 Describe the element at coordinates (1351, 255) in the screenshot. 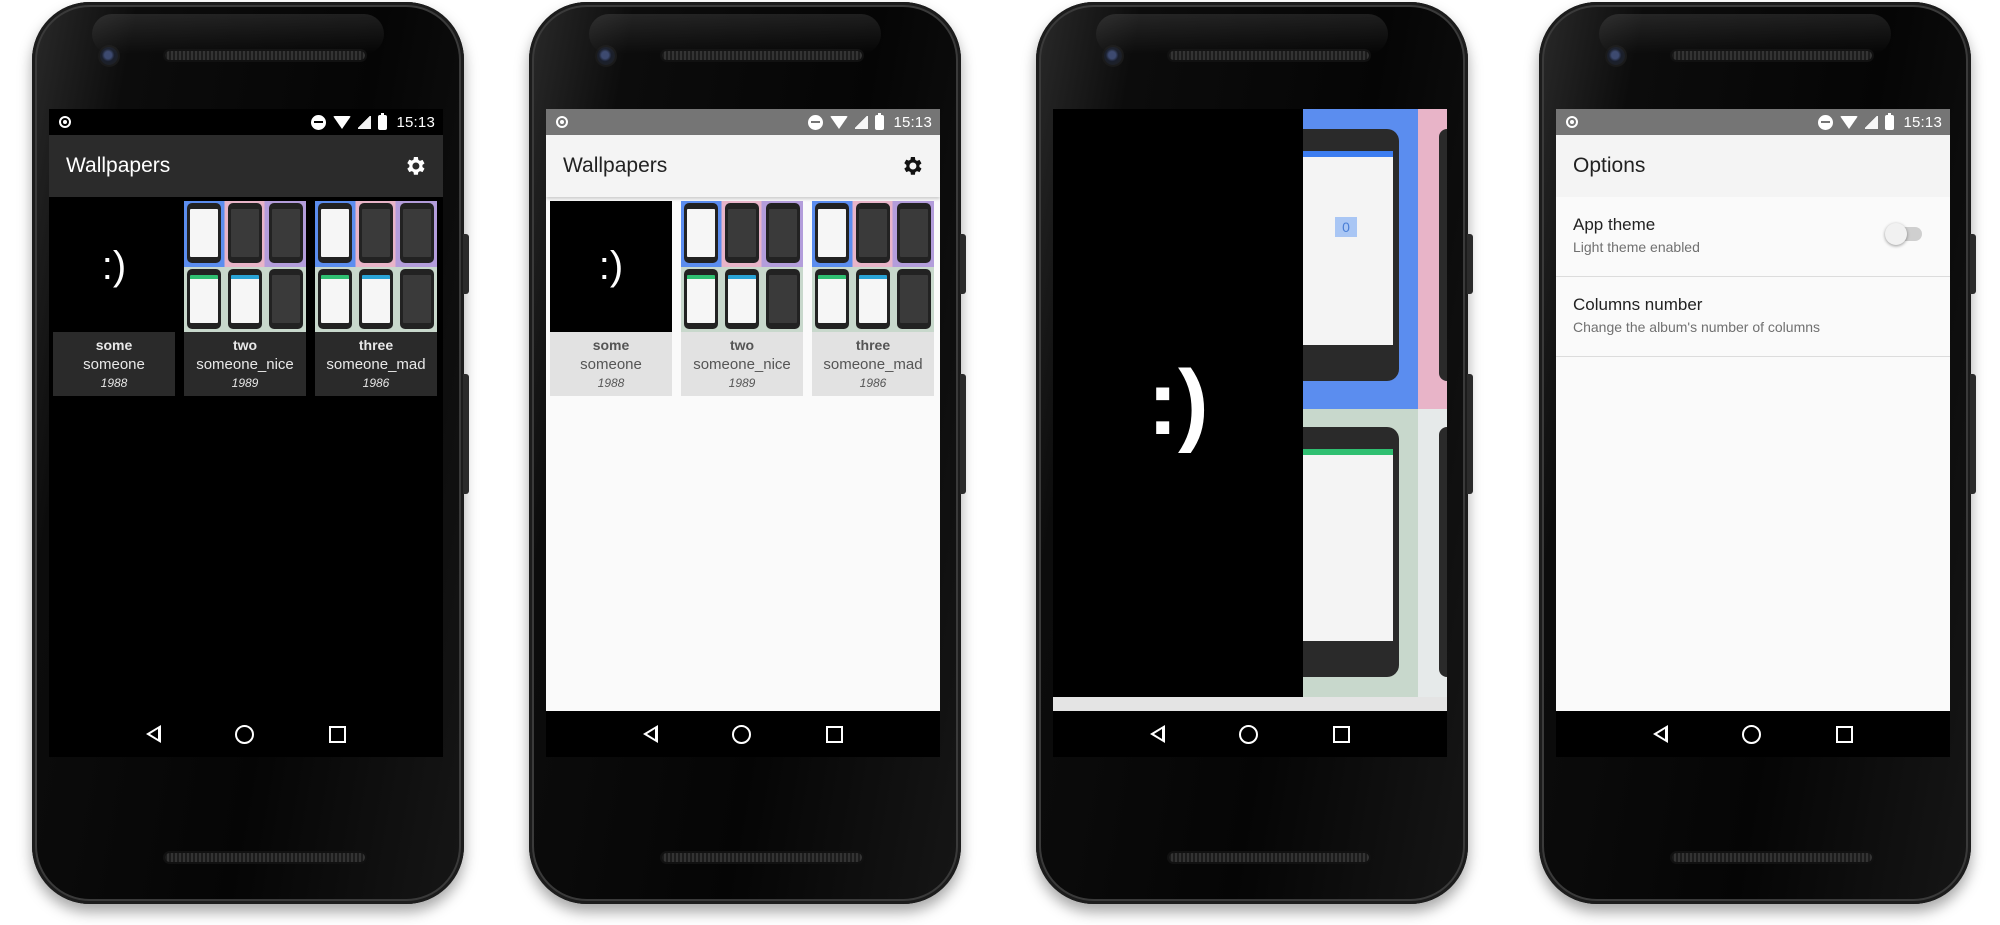

I see `preview-device-mock: 0` at that location.